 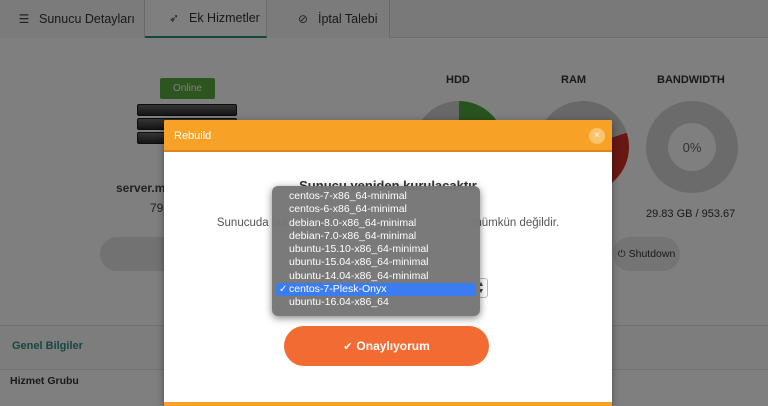 I want to click on os-option-selected: ✓ centos-7-Plesk-Onyx, so click(x=376, y=290).